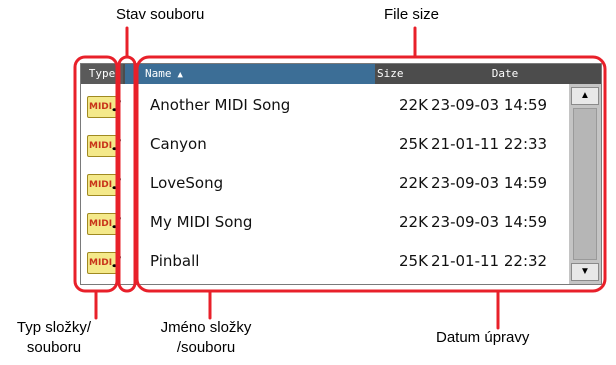 The image size is (616, 365). What do you see at coordinates (102, 74) in the screenshot?
I see `type-column-header: Type` at bounding box center [102, 74].